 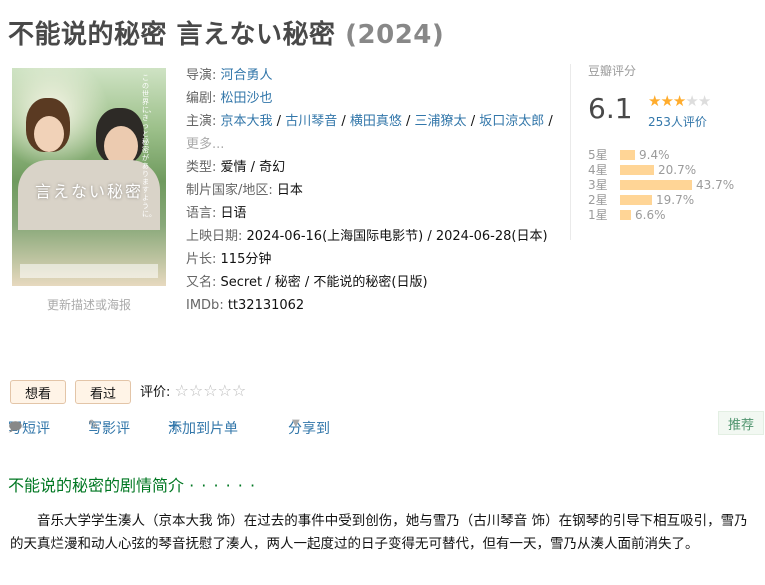 What do you see at coordinates (441, 121) in the screenshot?
I see `cast-link: 三浦獠太` at bounding box center [441, 121].